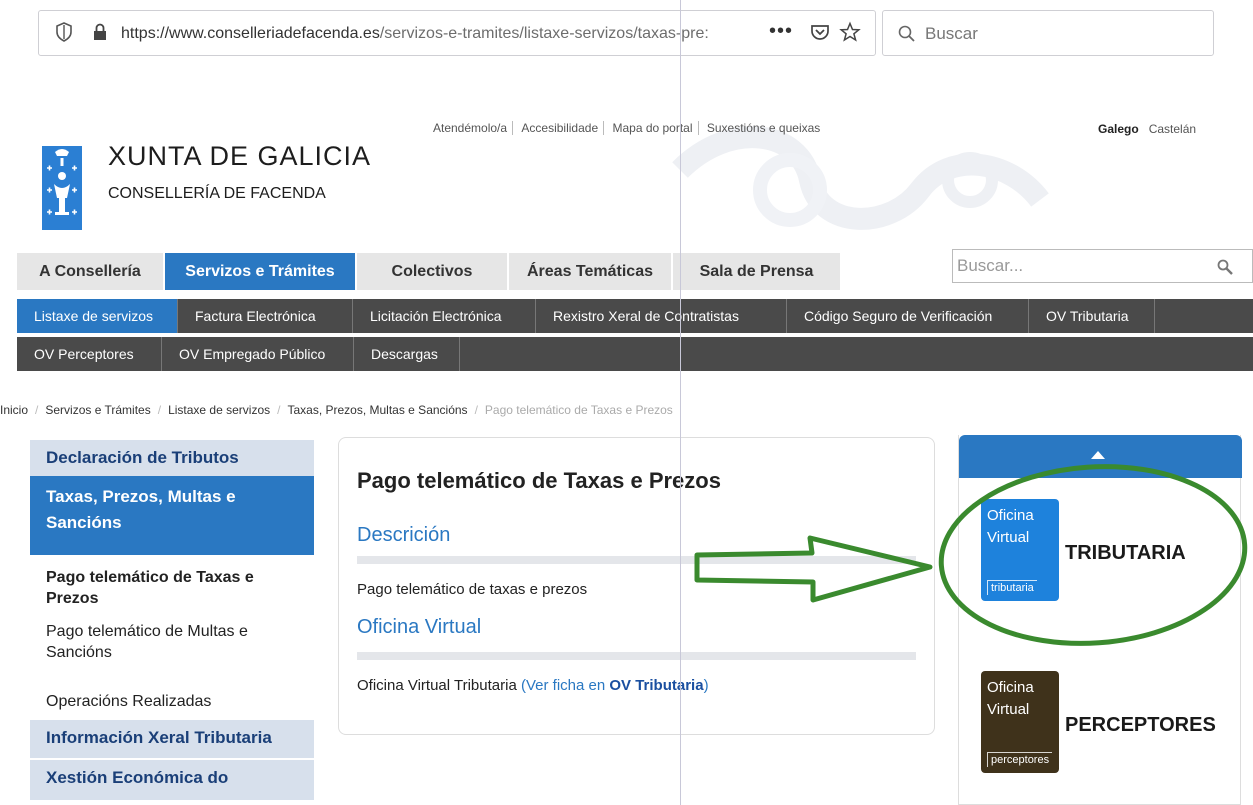 This screenshot has height=805, width=1253. What do you see at coordinates (219, 410) in the screenshot?
I see `breadcrumb-listaxe: Listaxe de servizos` at bounding box center [219, 410].